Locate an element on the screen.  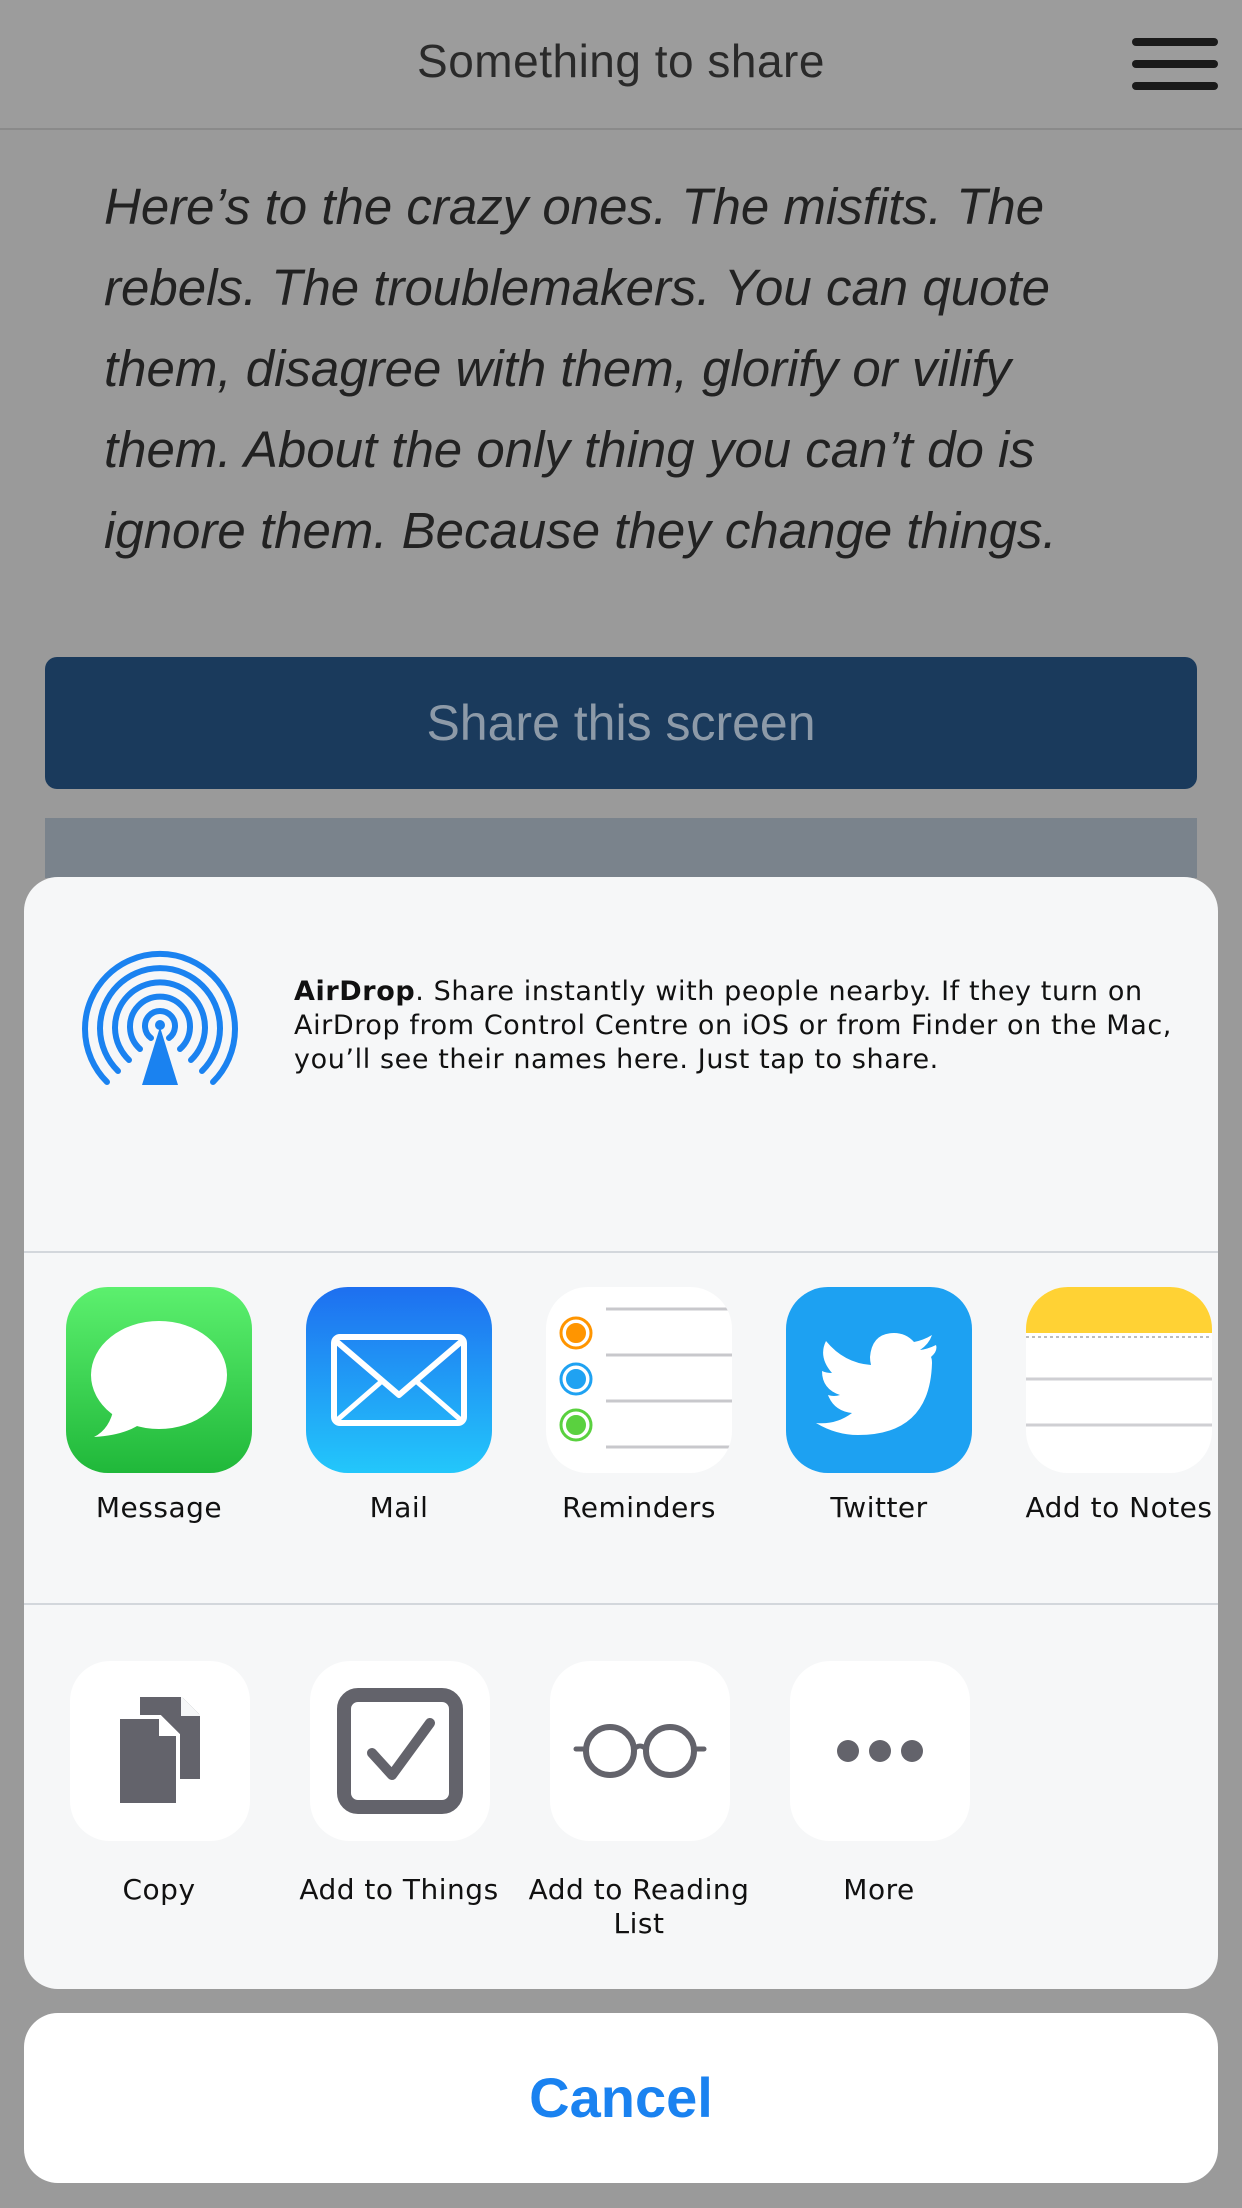
checkbox-icon is located at coordinates (400, 1751).